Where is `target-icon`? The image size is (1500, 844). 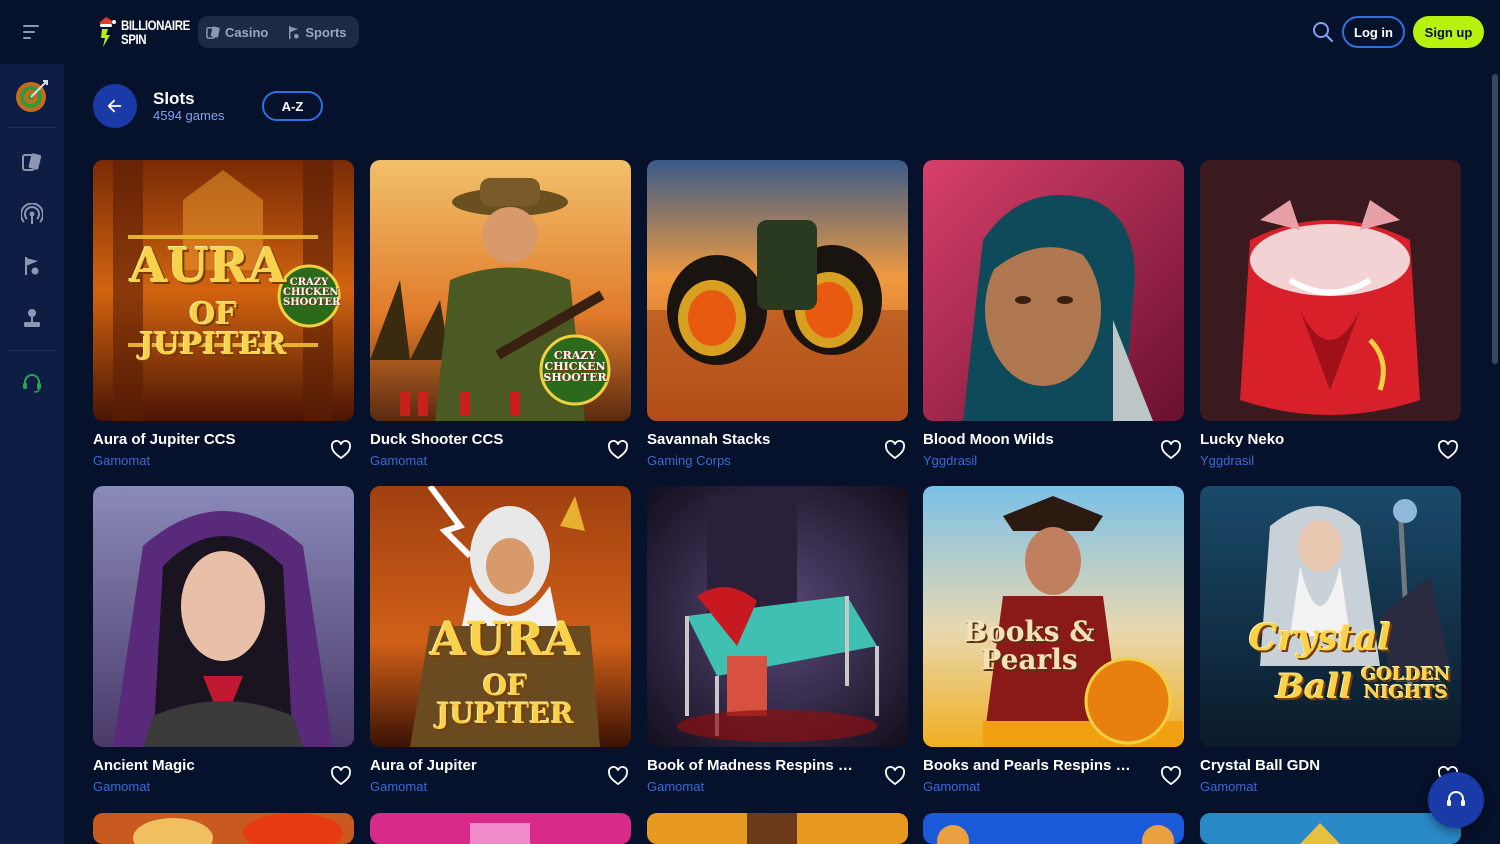
target-icon is located at coordinates (32, 95).